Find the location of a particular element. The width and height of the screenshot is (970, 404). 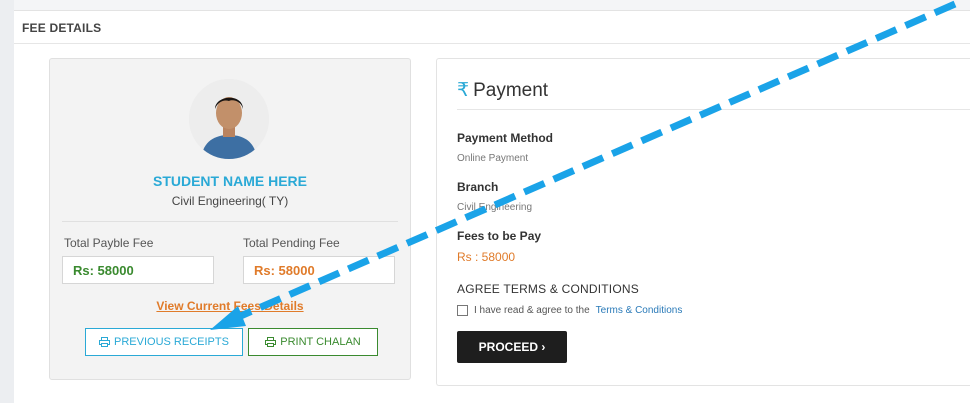

panel-divider is located at coordinates (492, 43).